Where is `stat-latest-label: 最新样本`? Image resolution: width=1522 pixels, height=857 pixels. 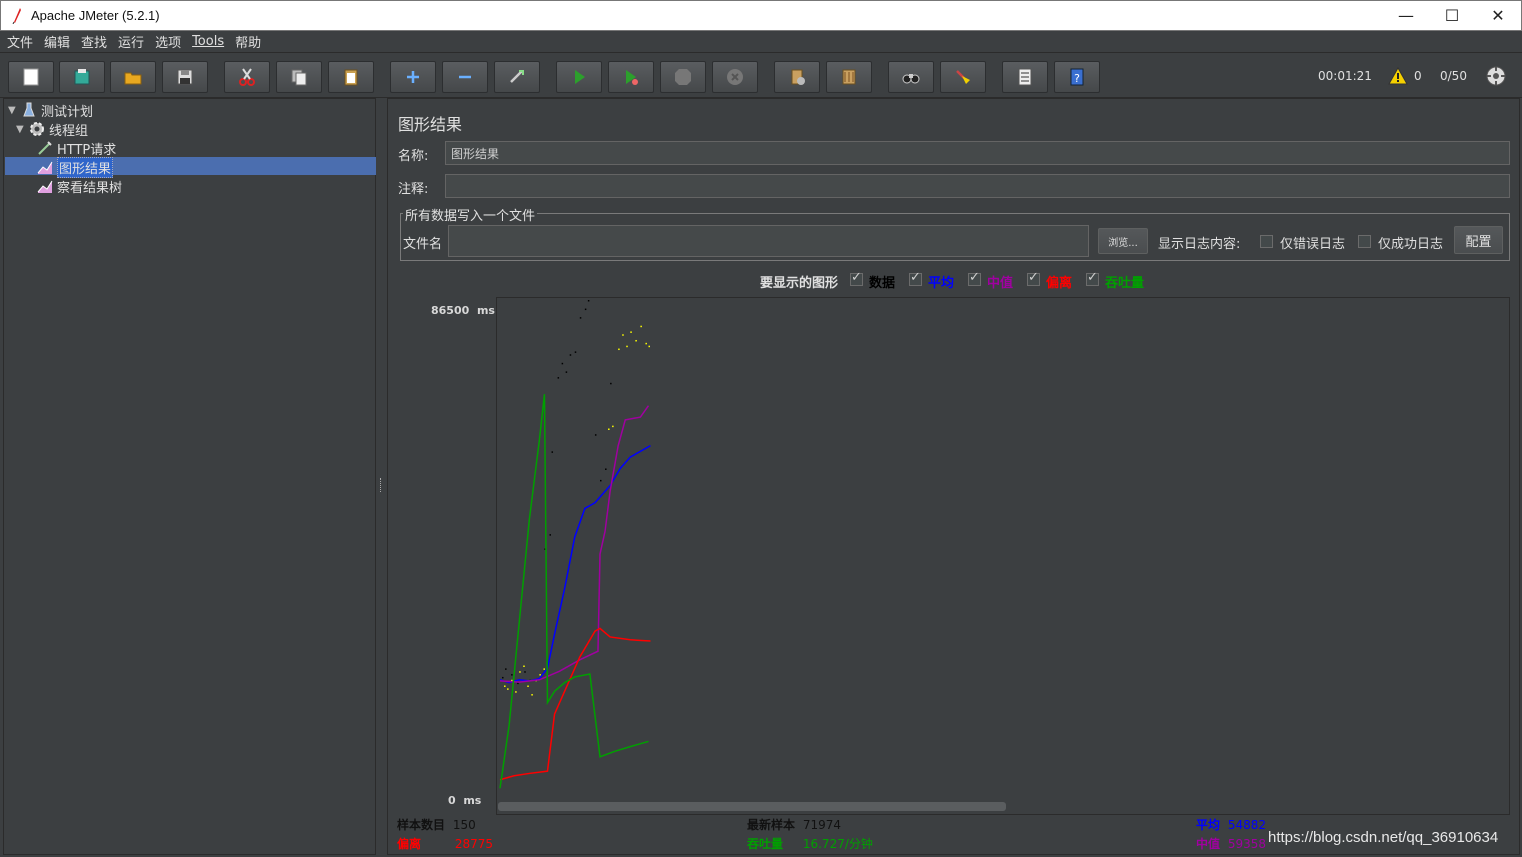 stat-latest-label: 最新样本 is located at coordinates (771, 825).